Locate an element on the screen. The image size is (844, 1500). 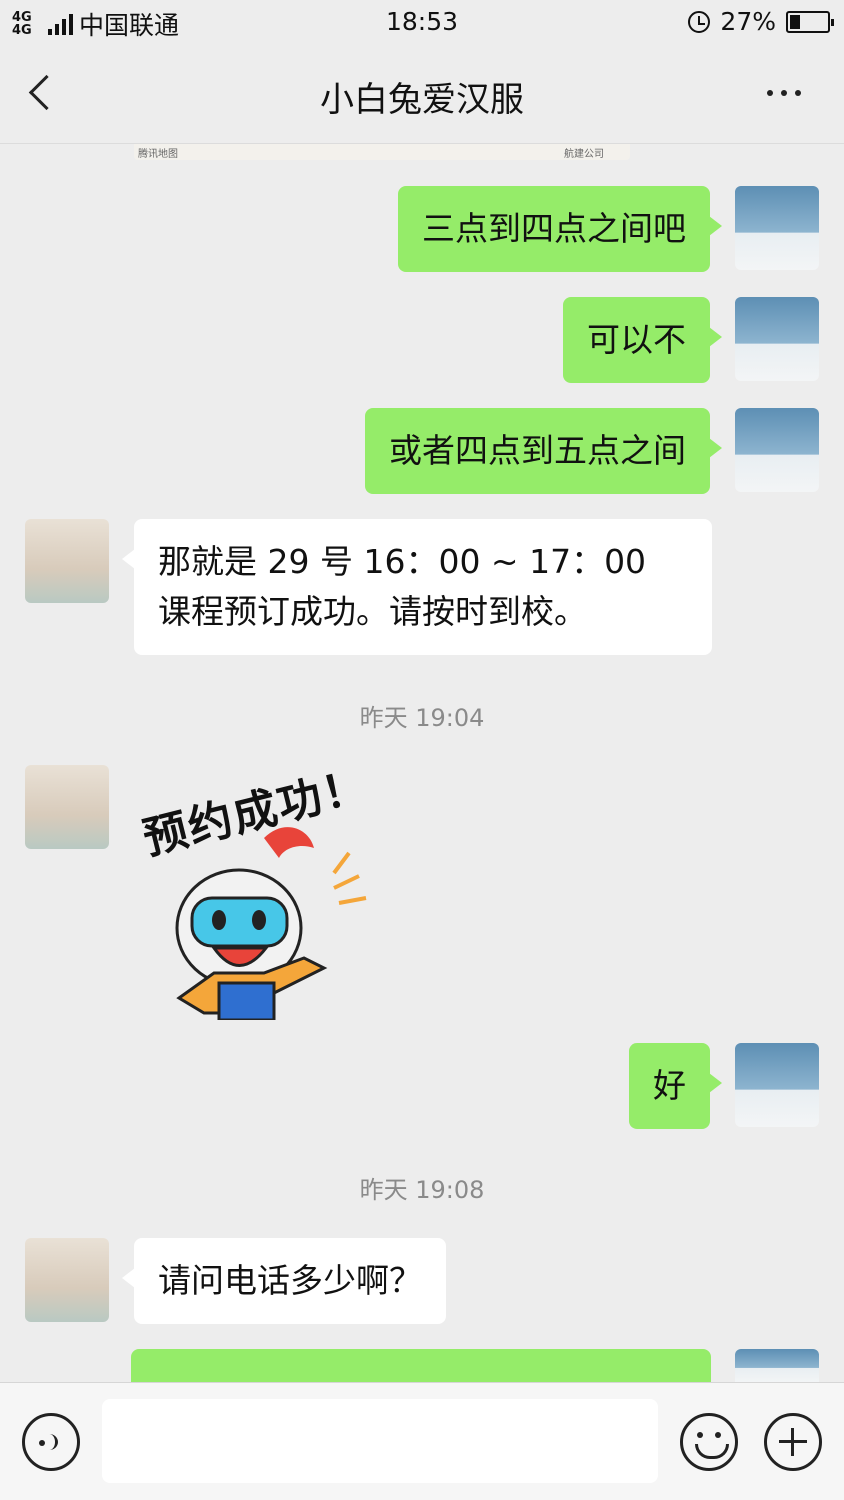
input-bar is located at coordinates (422, 1441).